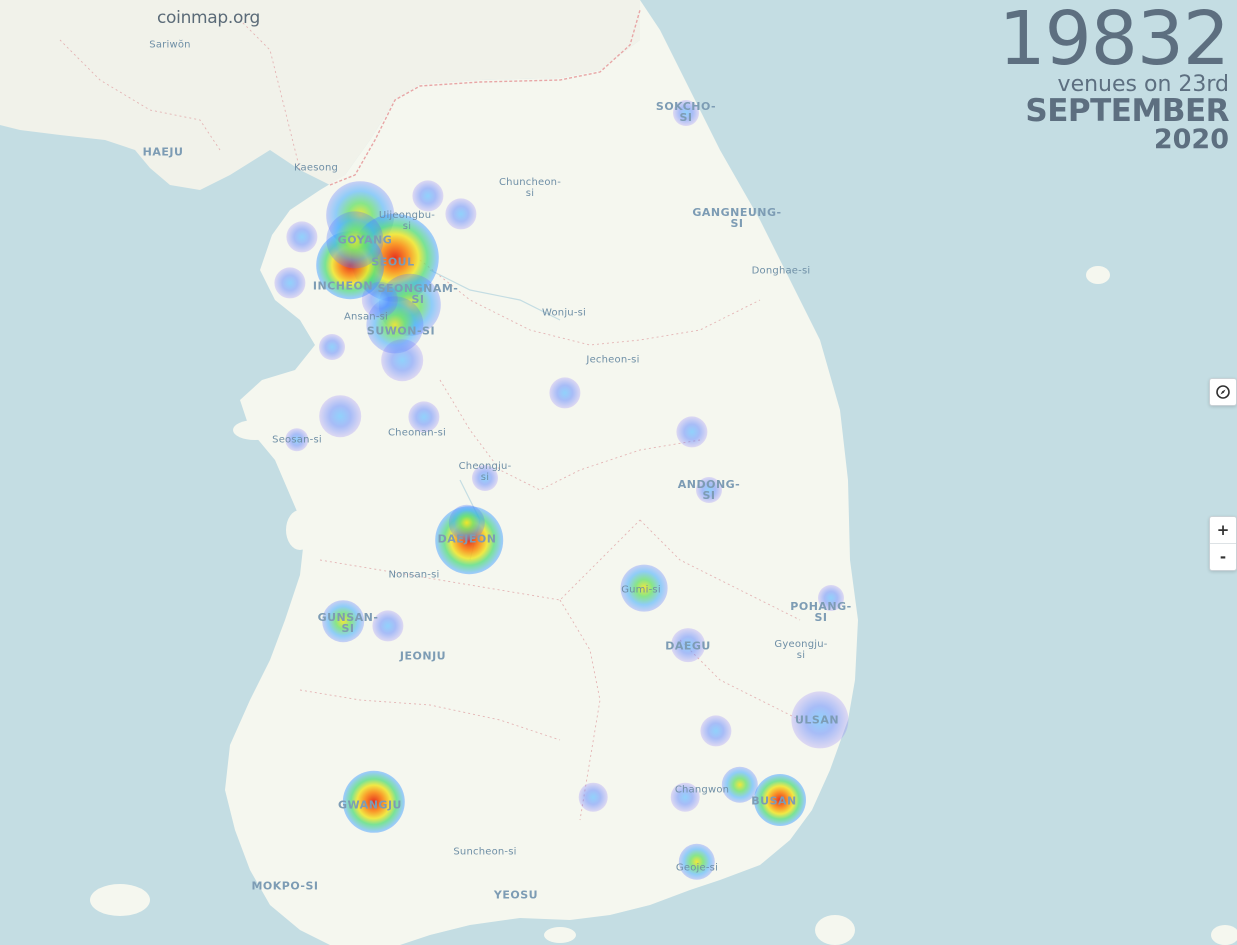 The height and width of the screenshot is (945, 1237). I want to click on place-label: GOYANG, so click(365, 240).